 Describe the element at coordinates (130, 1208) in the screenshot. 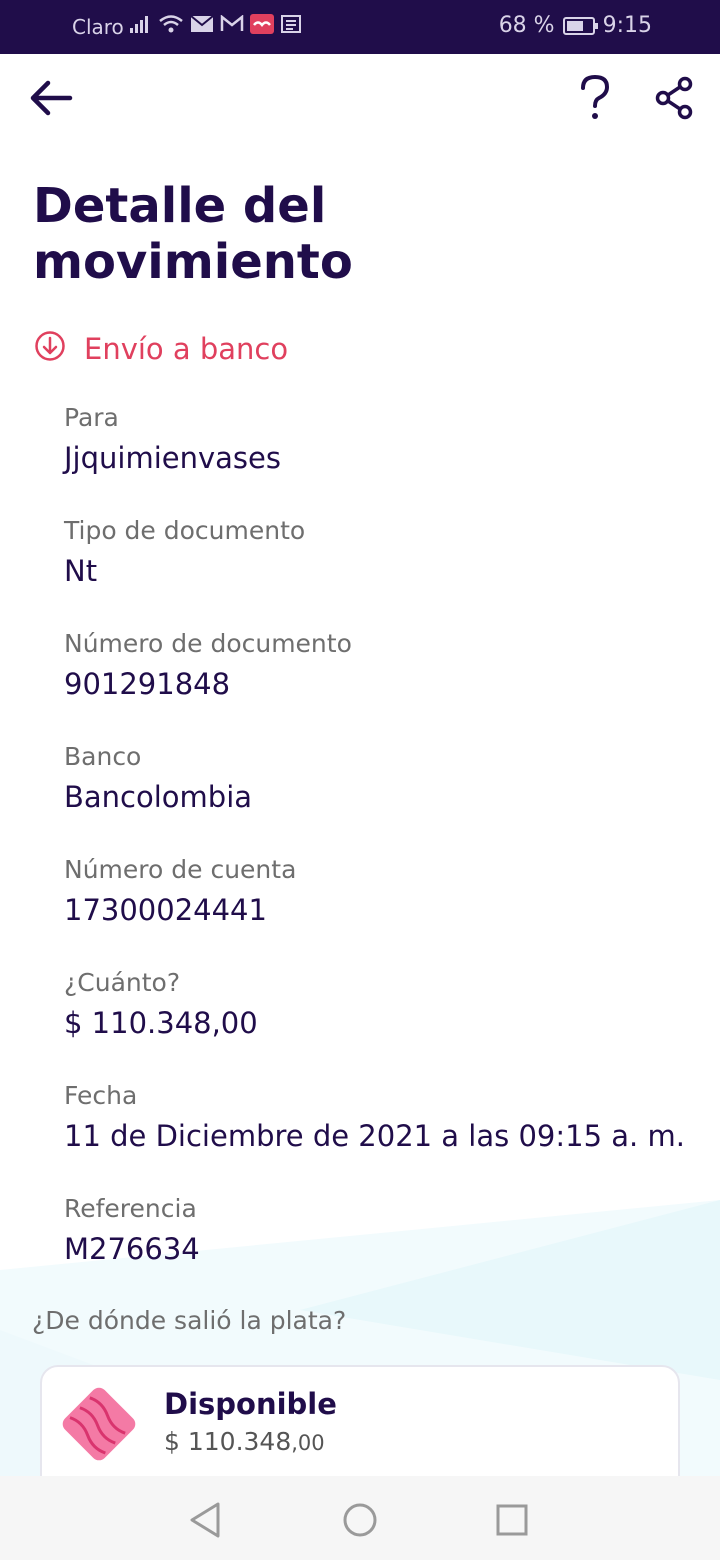

I see `detail-label: Referencia` at that location.